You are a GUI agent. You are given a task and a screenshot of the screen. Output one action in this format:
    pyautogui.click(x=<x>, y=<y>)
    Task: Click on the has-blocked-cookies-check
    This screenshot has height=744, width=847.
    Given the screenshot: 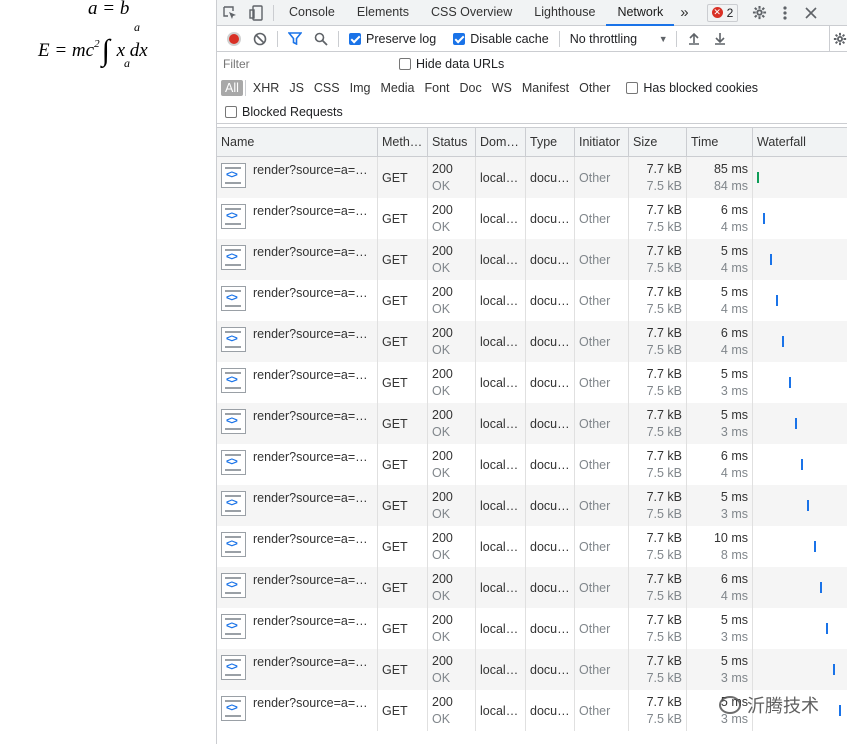 What is the action you would take?
    pyautogui.click(x=632, y=88)
    